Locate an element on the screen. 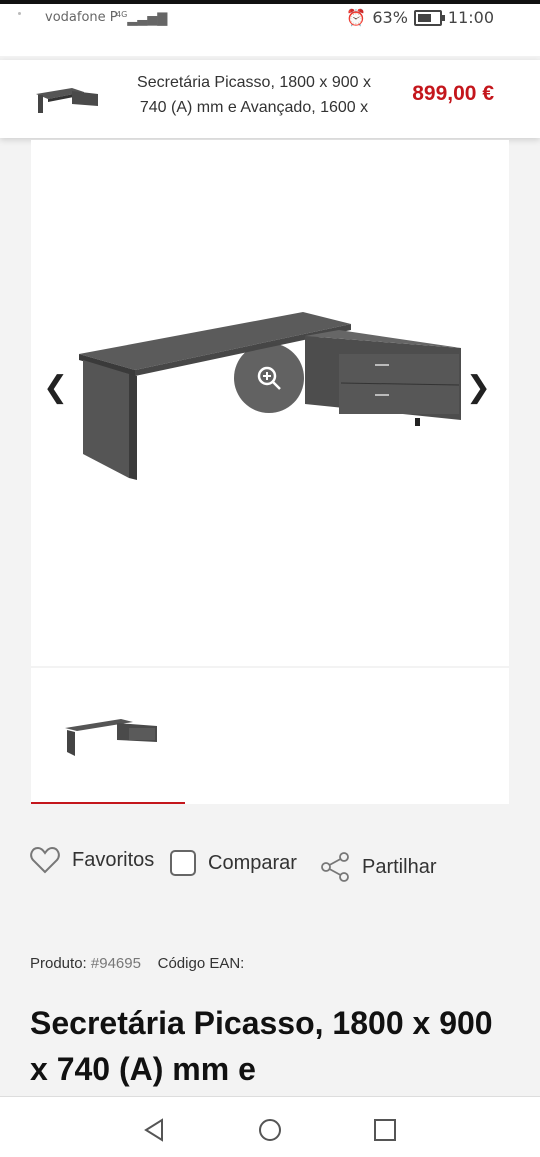  back-icon is located at coordinates (155, 1130).